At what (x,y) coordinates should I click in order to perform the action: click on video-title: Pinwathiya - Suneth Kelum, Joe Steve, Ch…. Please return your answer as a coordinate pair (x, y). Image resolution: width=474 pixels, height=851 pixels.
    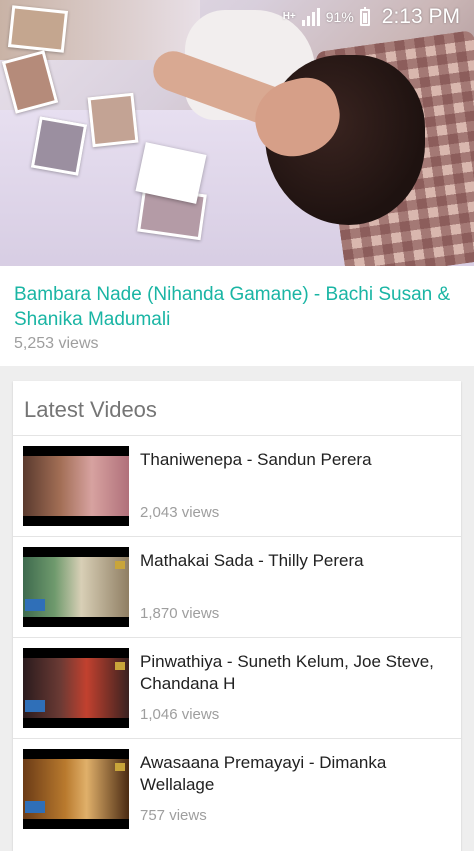
    Looking at the image, I should click on (297, 673).